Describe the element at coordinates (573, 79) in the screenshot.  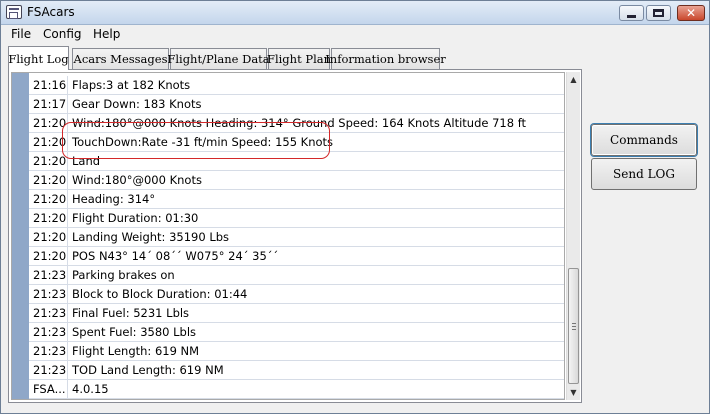
I see `scroll-up-arrow-icon: ▲` at that location.